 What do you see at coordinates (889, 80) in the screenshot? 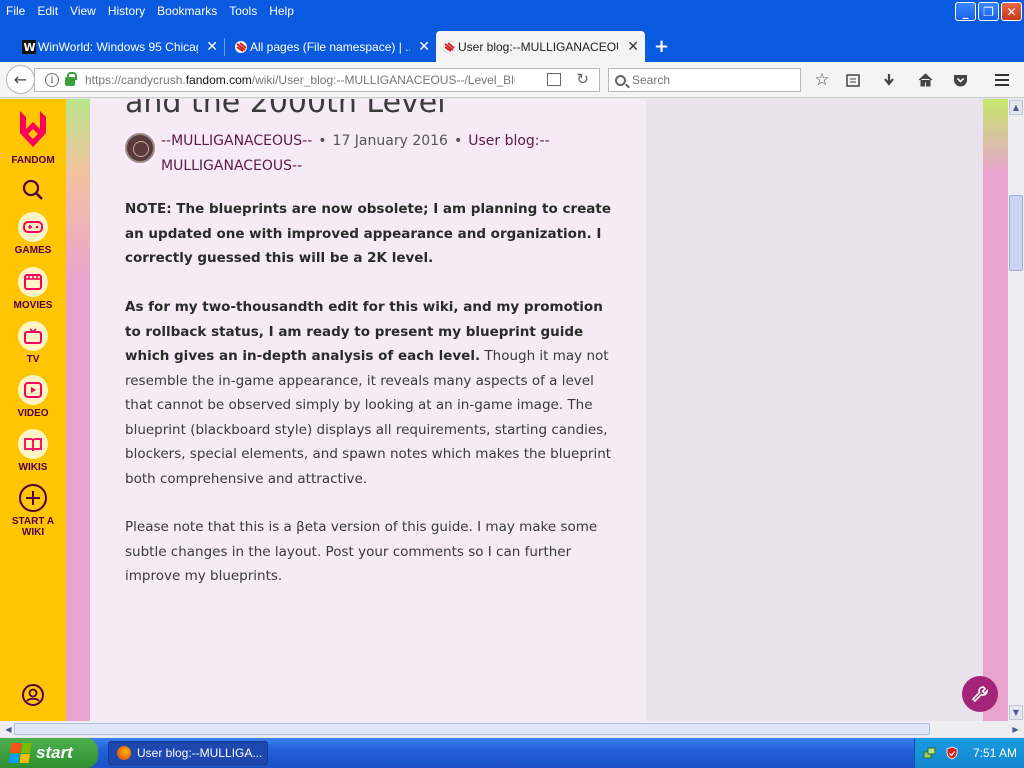
I see `download-icon` at bounding box center [889, 80].